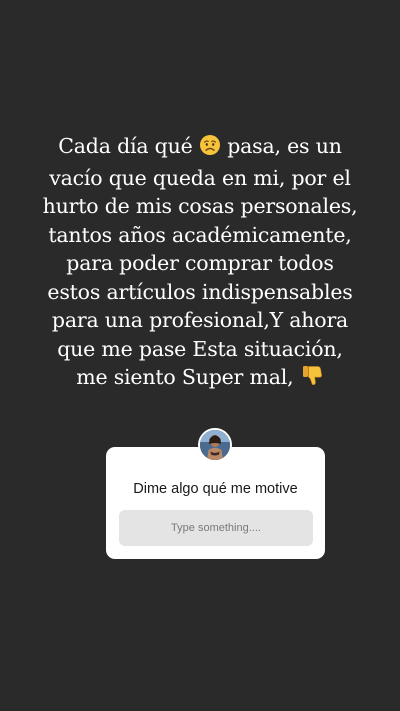 The width and height of the screenshot is (400, 711). What do you see at coordinates (185, 377) in the screenshot?
I see `story-line-9-text: me siento Super mal,` at bounding box center [185, 377].